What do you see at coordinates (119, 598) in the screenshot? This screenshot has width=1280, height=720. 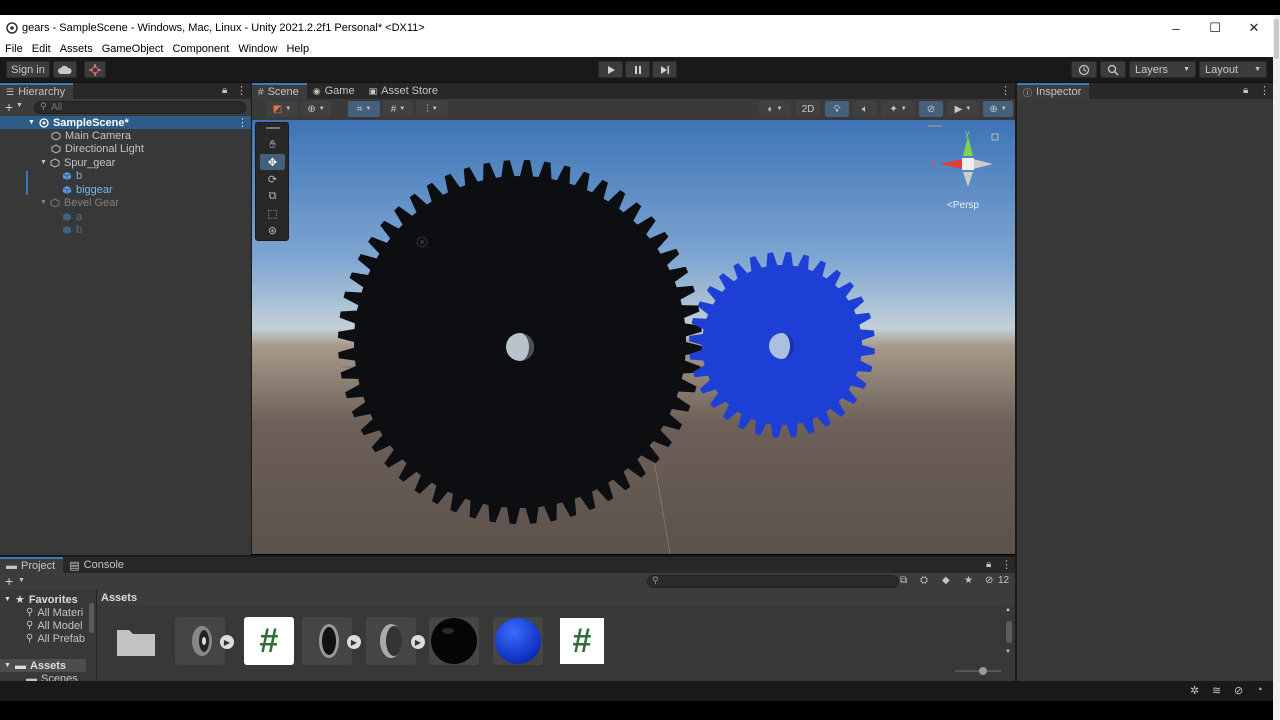 I see `breadcrumb: Assets` at bounding box center [119, 598].